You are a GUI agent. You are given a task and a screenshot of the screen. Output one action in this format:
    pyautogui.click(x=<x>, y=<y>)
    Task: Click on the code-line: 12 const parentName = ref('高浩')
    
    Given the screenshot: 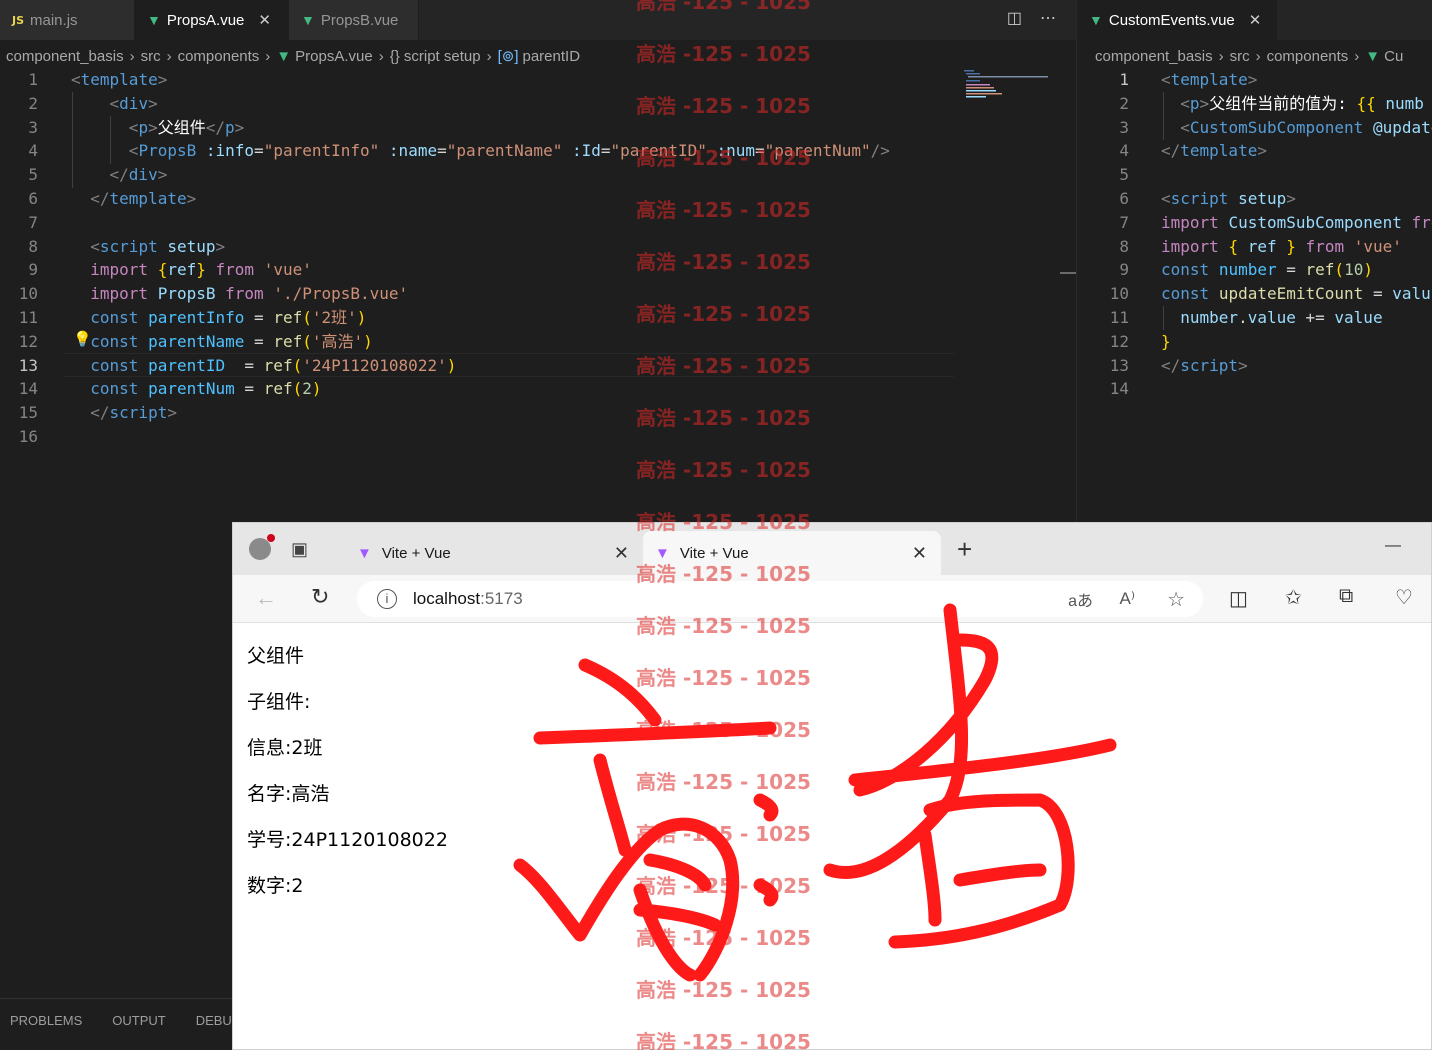 What is the action you would take?
    pyautogui.click(x=538, y=342)
    